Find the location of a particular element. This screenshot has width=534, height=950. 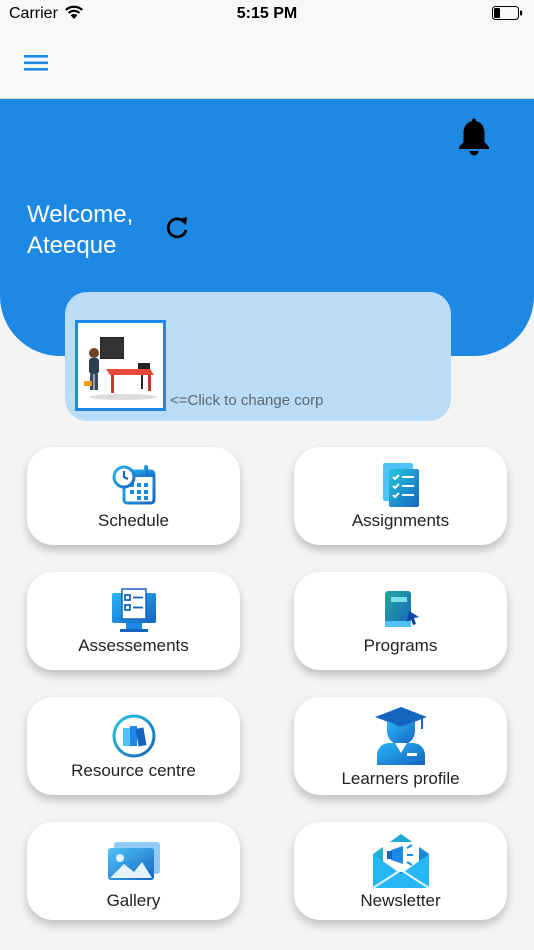

change-corp-hint: <=Click to change corp is located at coordinates (247, 400).